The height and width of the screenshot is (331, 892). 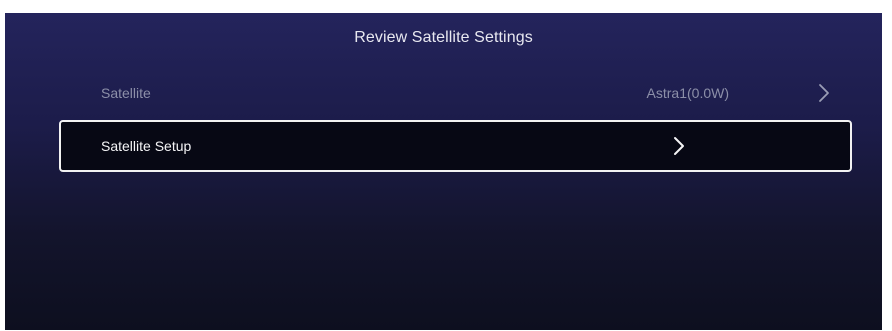 I want to click on satellite-value: Astra1(0.0W), so click(x=687, y=93).